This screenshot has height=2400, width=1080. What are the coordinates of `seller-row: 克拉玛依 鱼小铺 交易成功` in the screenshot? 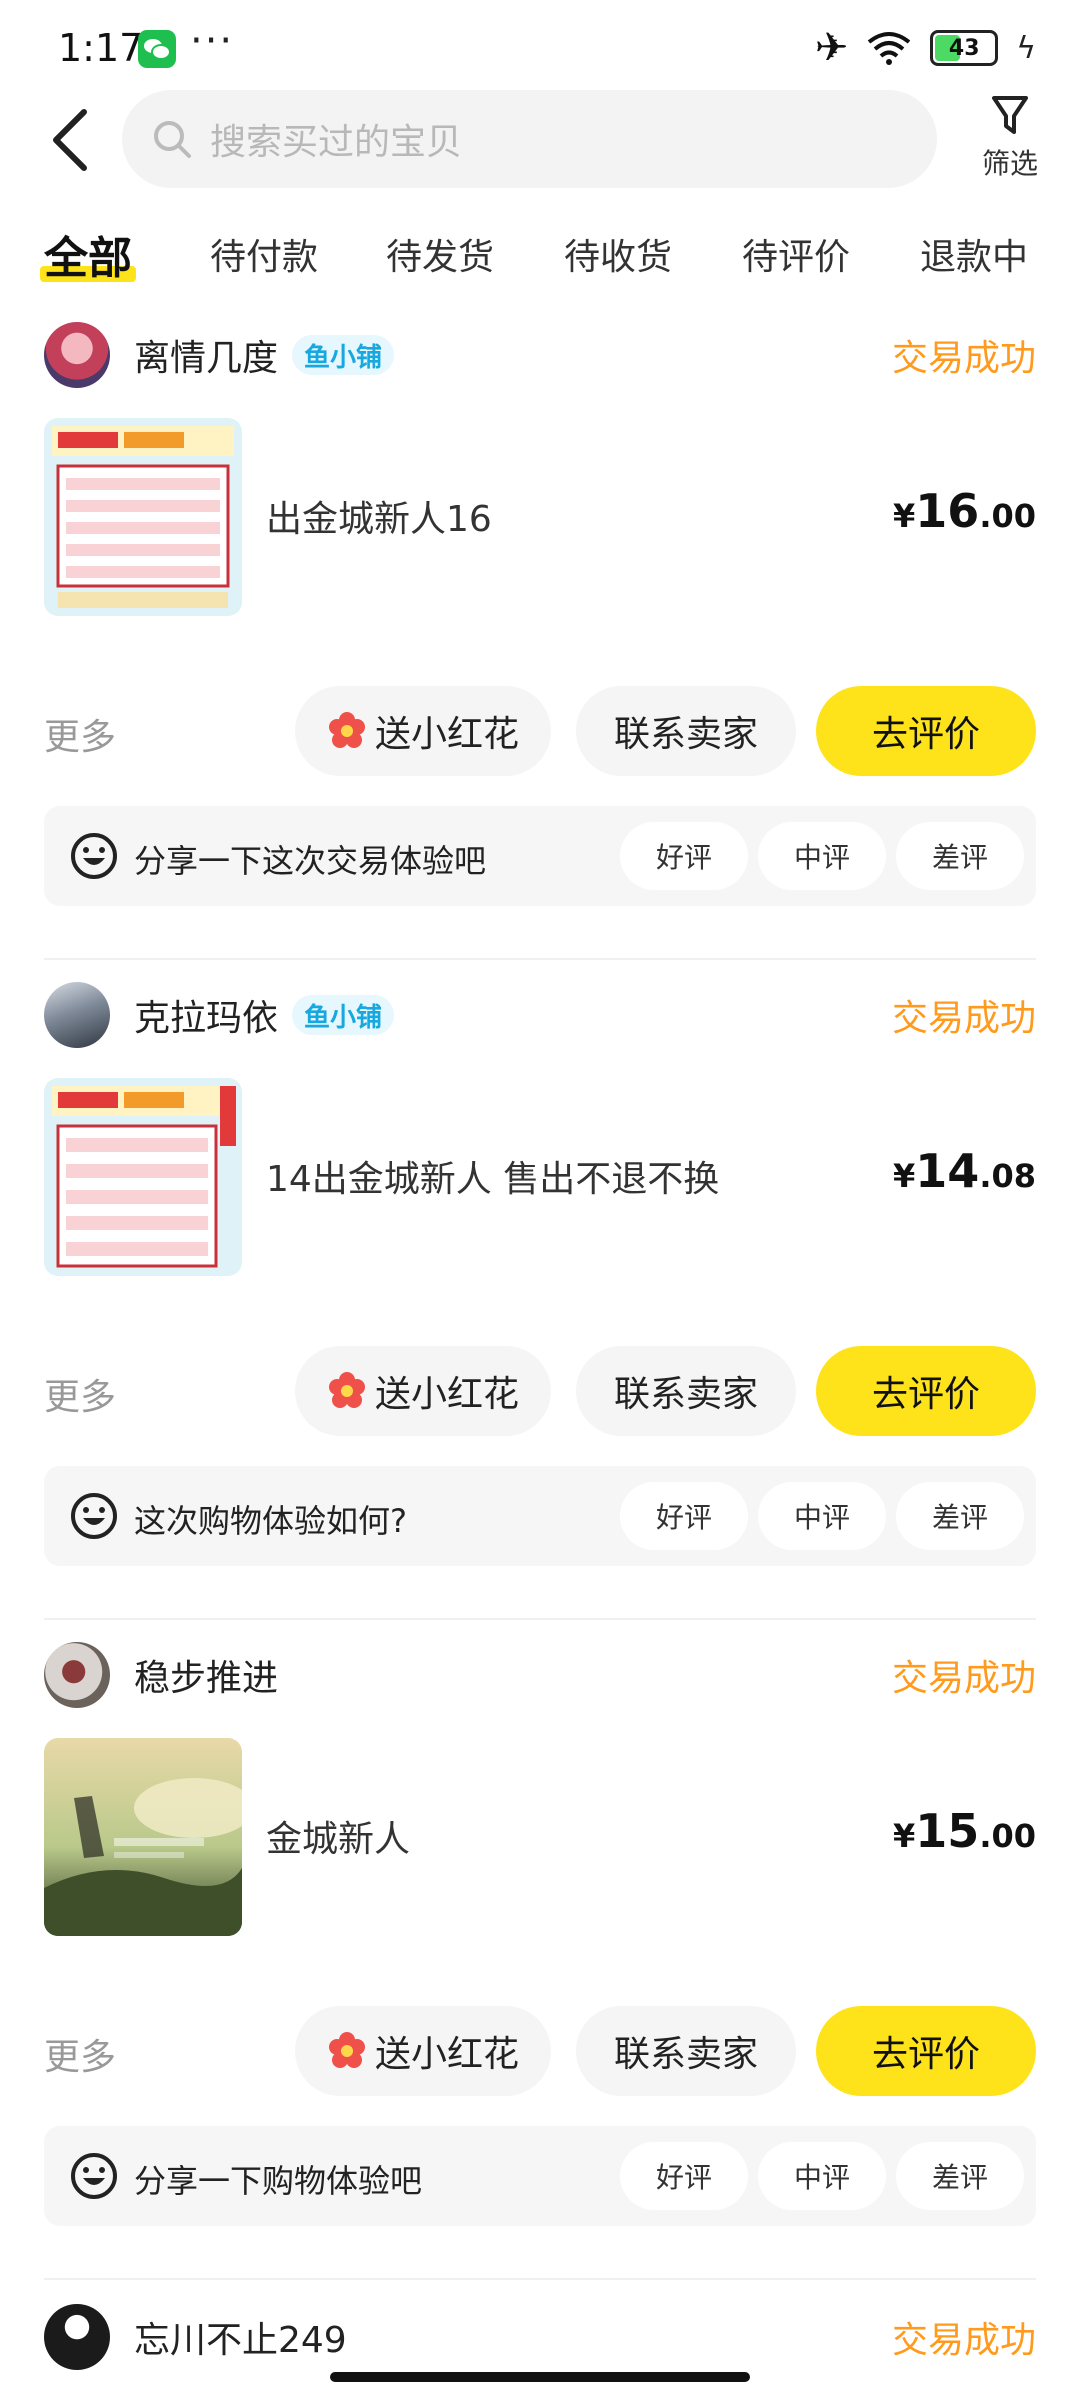 It's located at (540, 1015).